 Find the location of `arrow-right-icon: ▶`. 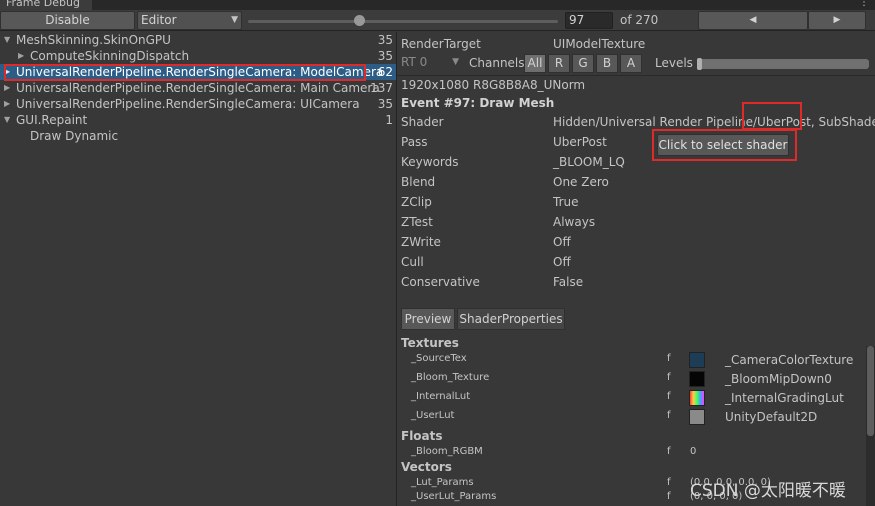

arrow-right-icon: ▶ is located at coordinates (837, 20).